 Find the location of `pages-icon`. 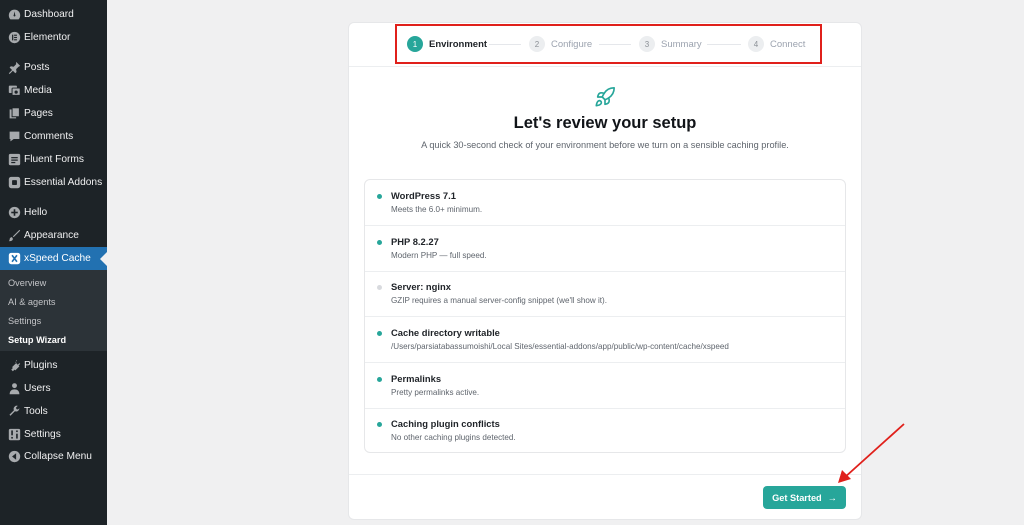

pages-icon is located at coordinates (14, 114).